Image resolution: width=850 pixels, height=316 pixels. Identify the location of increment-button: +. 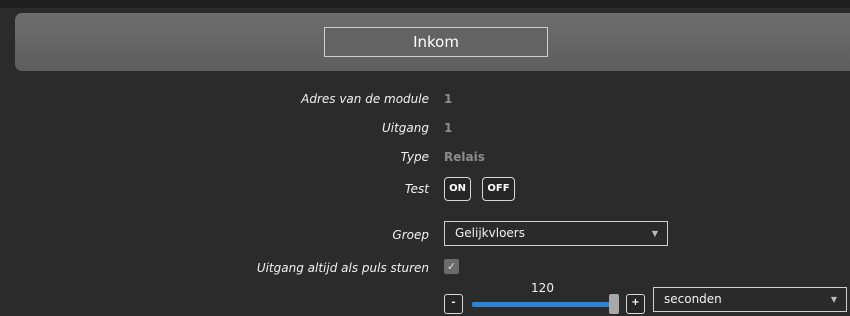
(635, 304).